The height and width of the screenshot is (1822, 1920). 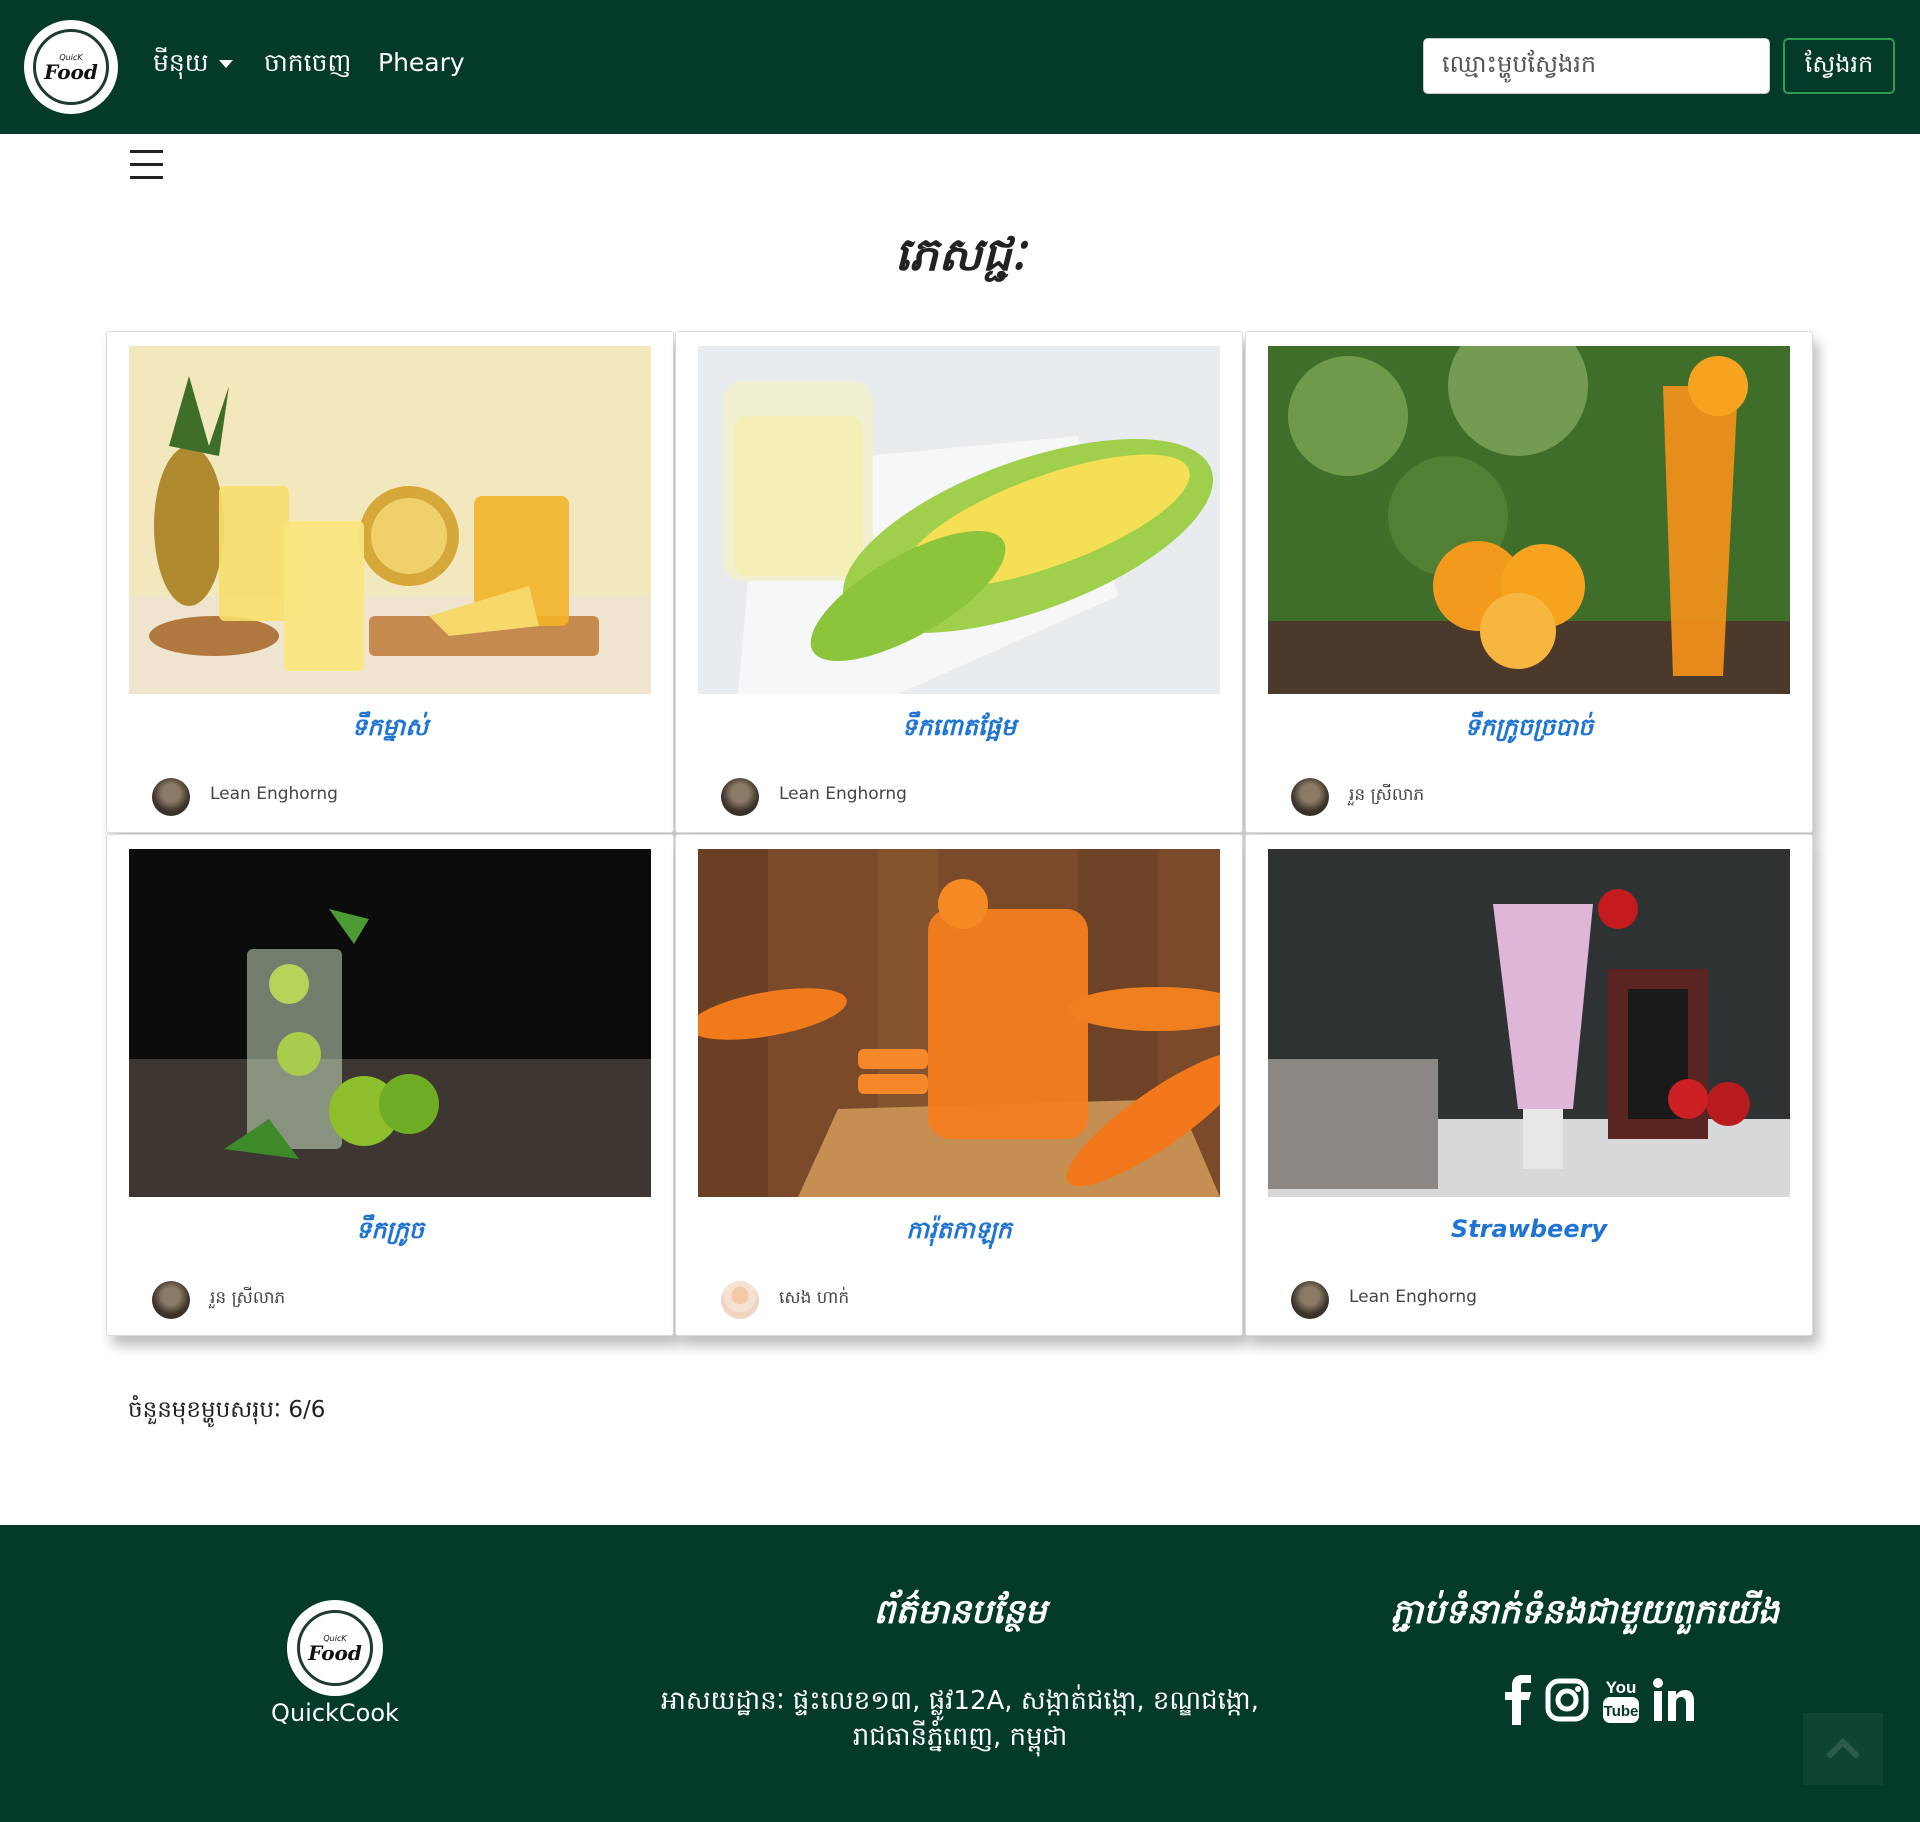 I want to click on footer-contact-heading: ភ្ជាប់ទំនាក់ទំនងជាមួយពួកយើង, so click(x=1585, y=1612).